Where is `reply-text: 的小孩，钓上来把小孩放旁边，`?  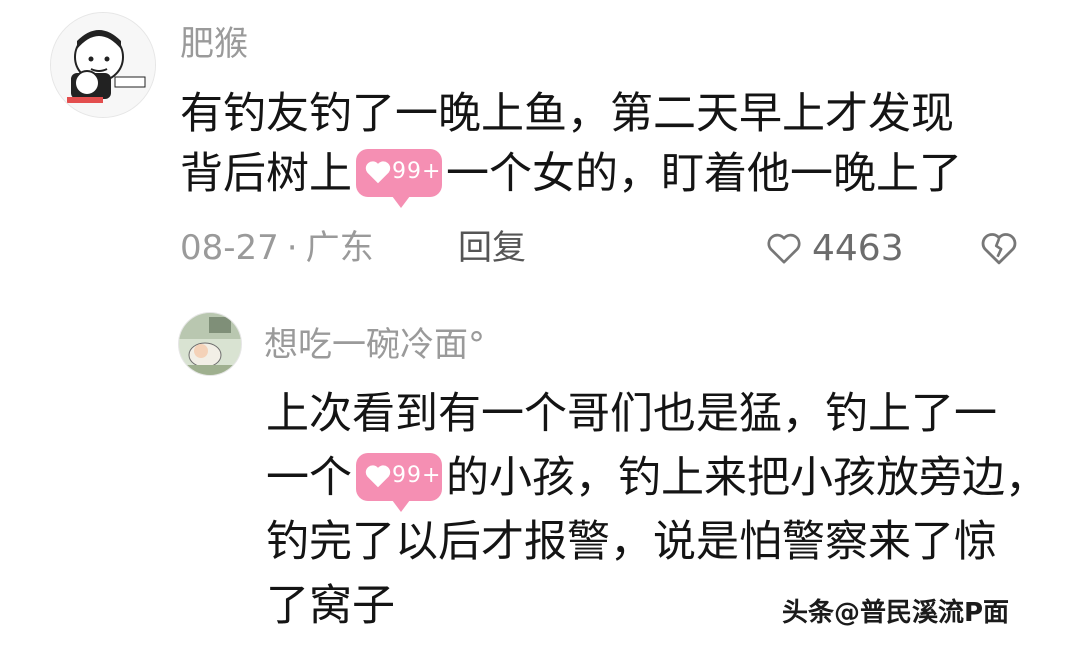
reply-text: 的小孩，钓上来把小孩放旁边， is located at coordinates (747, 478).